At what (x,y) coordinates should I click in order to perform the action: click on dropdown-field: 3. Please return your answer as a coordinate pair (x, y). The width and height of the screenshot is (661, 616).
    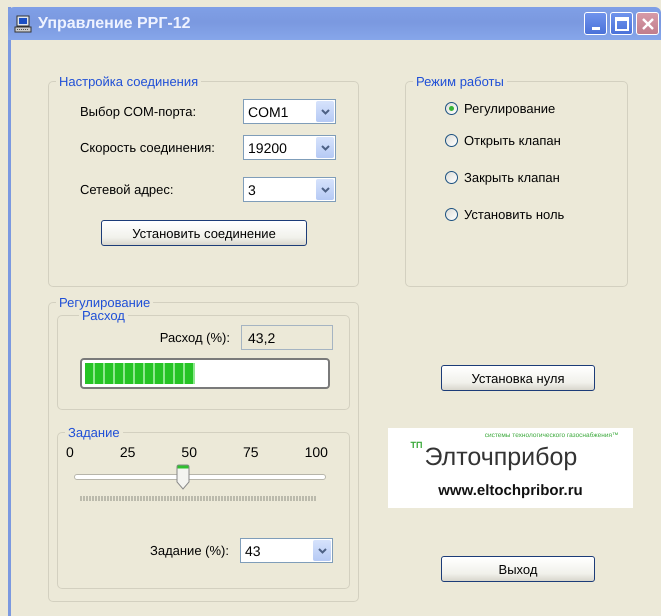
    Looking at the image, I should click on (289, 189).